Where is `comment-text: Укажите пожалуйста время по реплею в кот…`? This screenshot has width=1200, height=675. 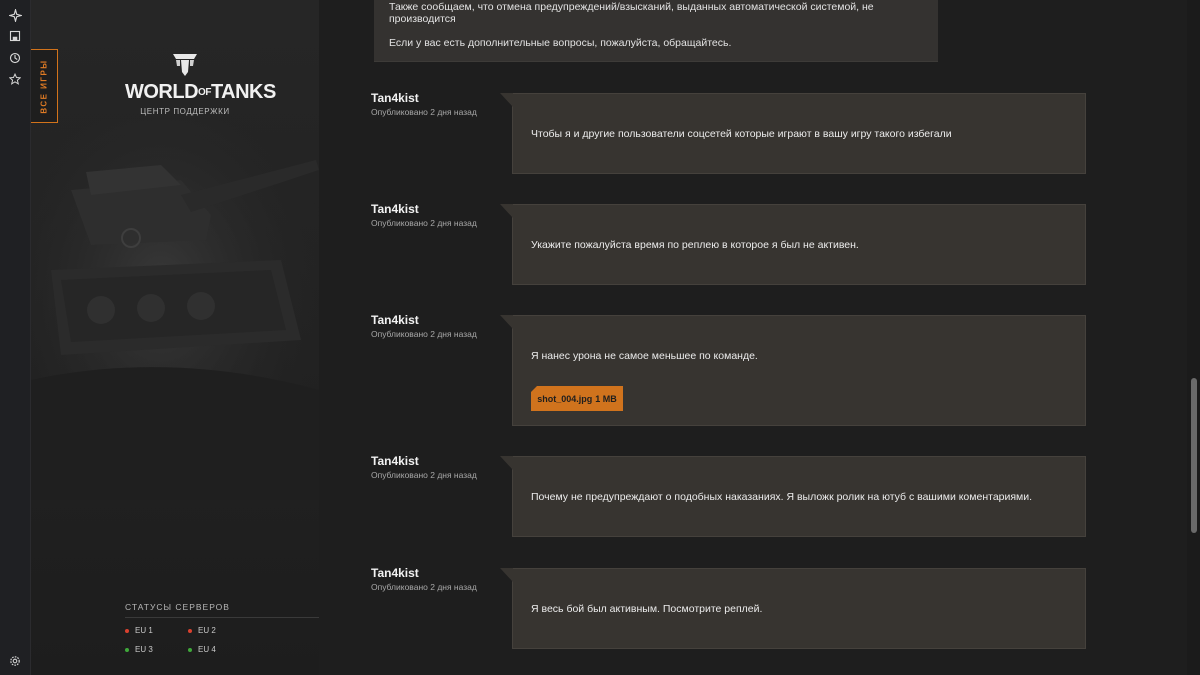
comment-text: Укажите пожалуйста время по реплею в кот… is located at coordinates (695, 245).